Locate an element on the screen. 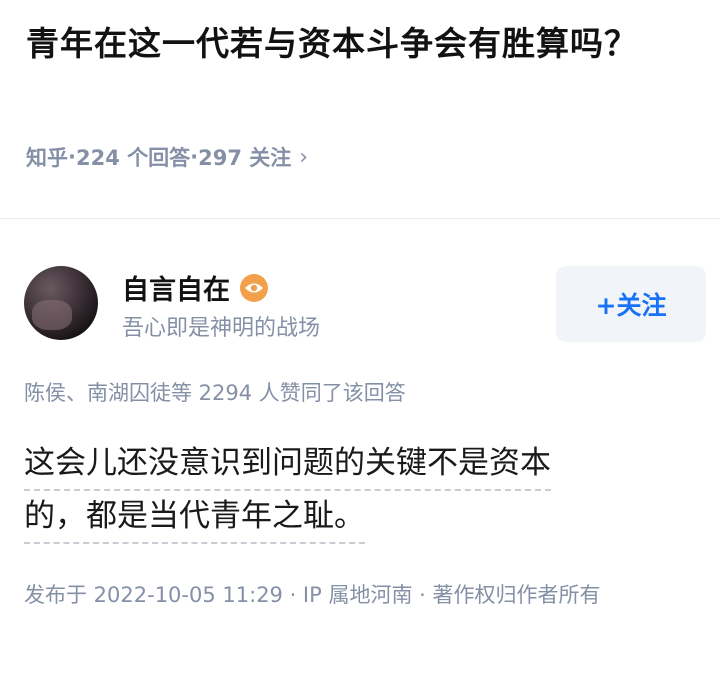  source-label: 知乎 is located at coordinates (47, 158).